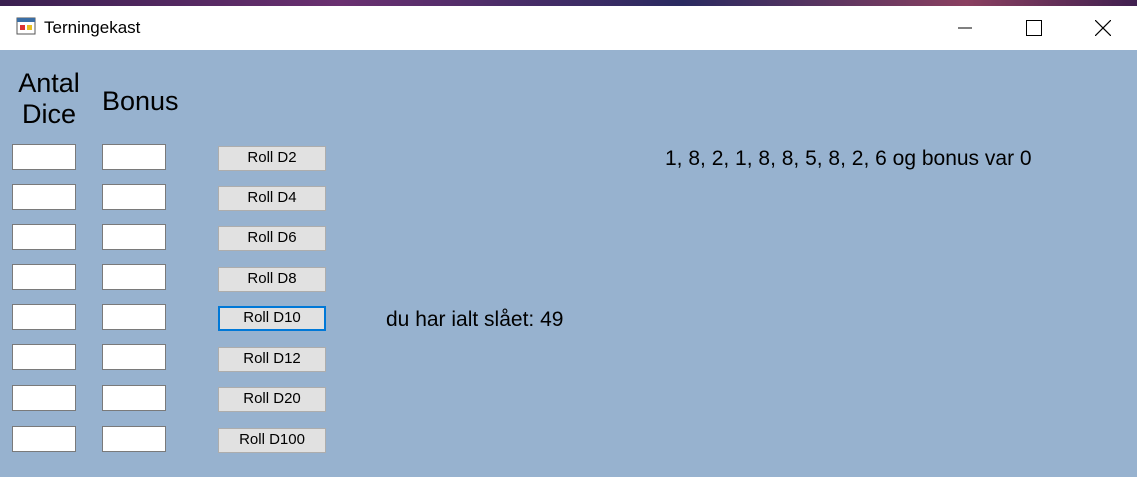  I want to click on roll-d100-button: Roll D100, so click(272, 440).